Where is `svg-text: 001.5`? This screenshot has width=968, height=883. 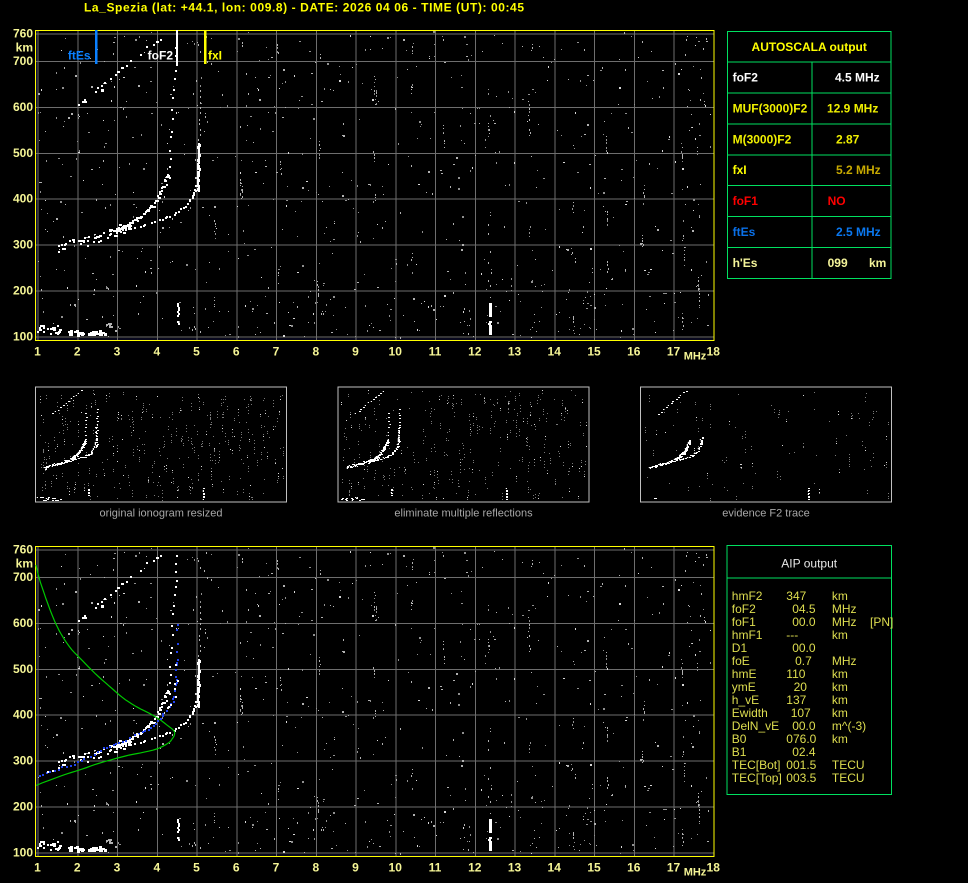
svg-text: 001.5 is located at coordinates (801, 765).